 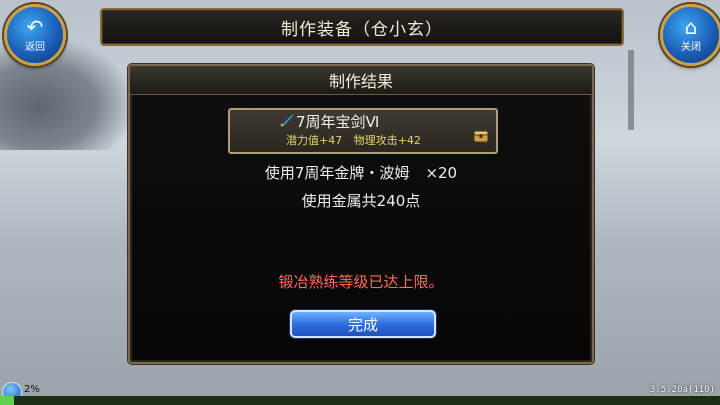 I want to click on material-line-metal: 使用金属共240点, so click(x=361, y=201).